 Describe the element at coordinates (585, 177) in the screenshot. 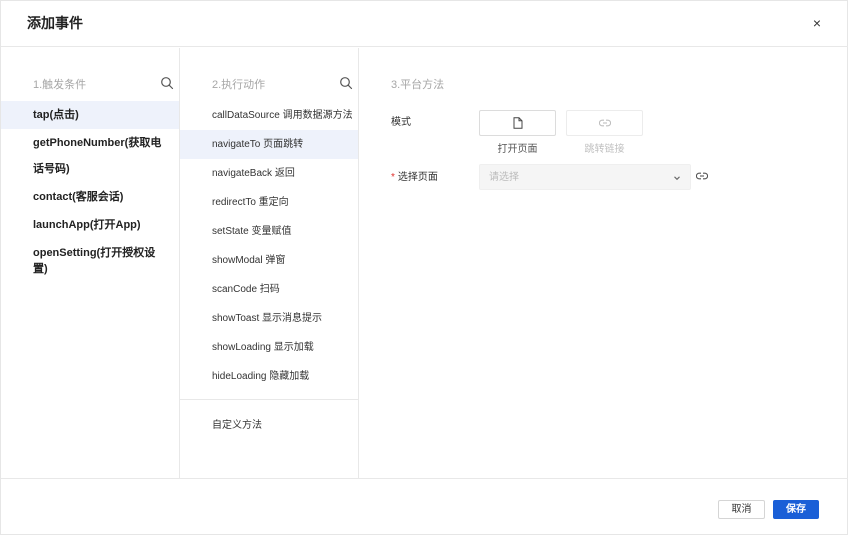

I see `page-select: 请选择` at that location.